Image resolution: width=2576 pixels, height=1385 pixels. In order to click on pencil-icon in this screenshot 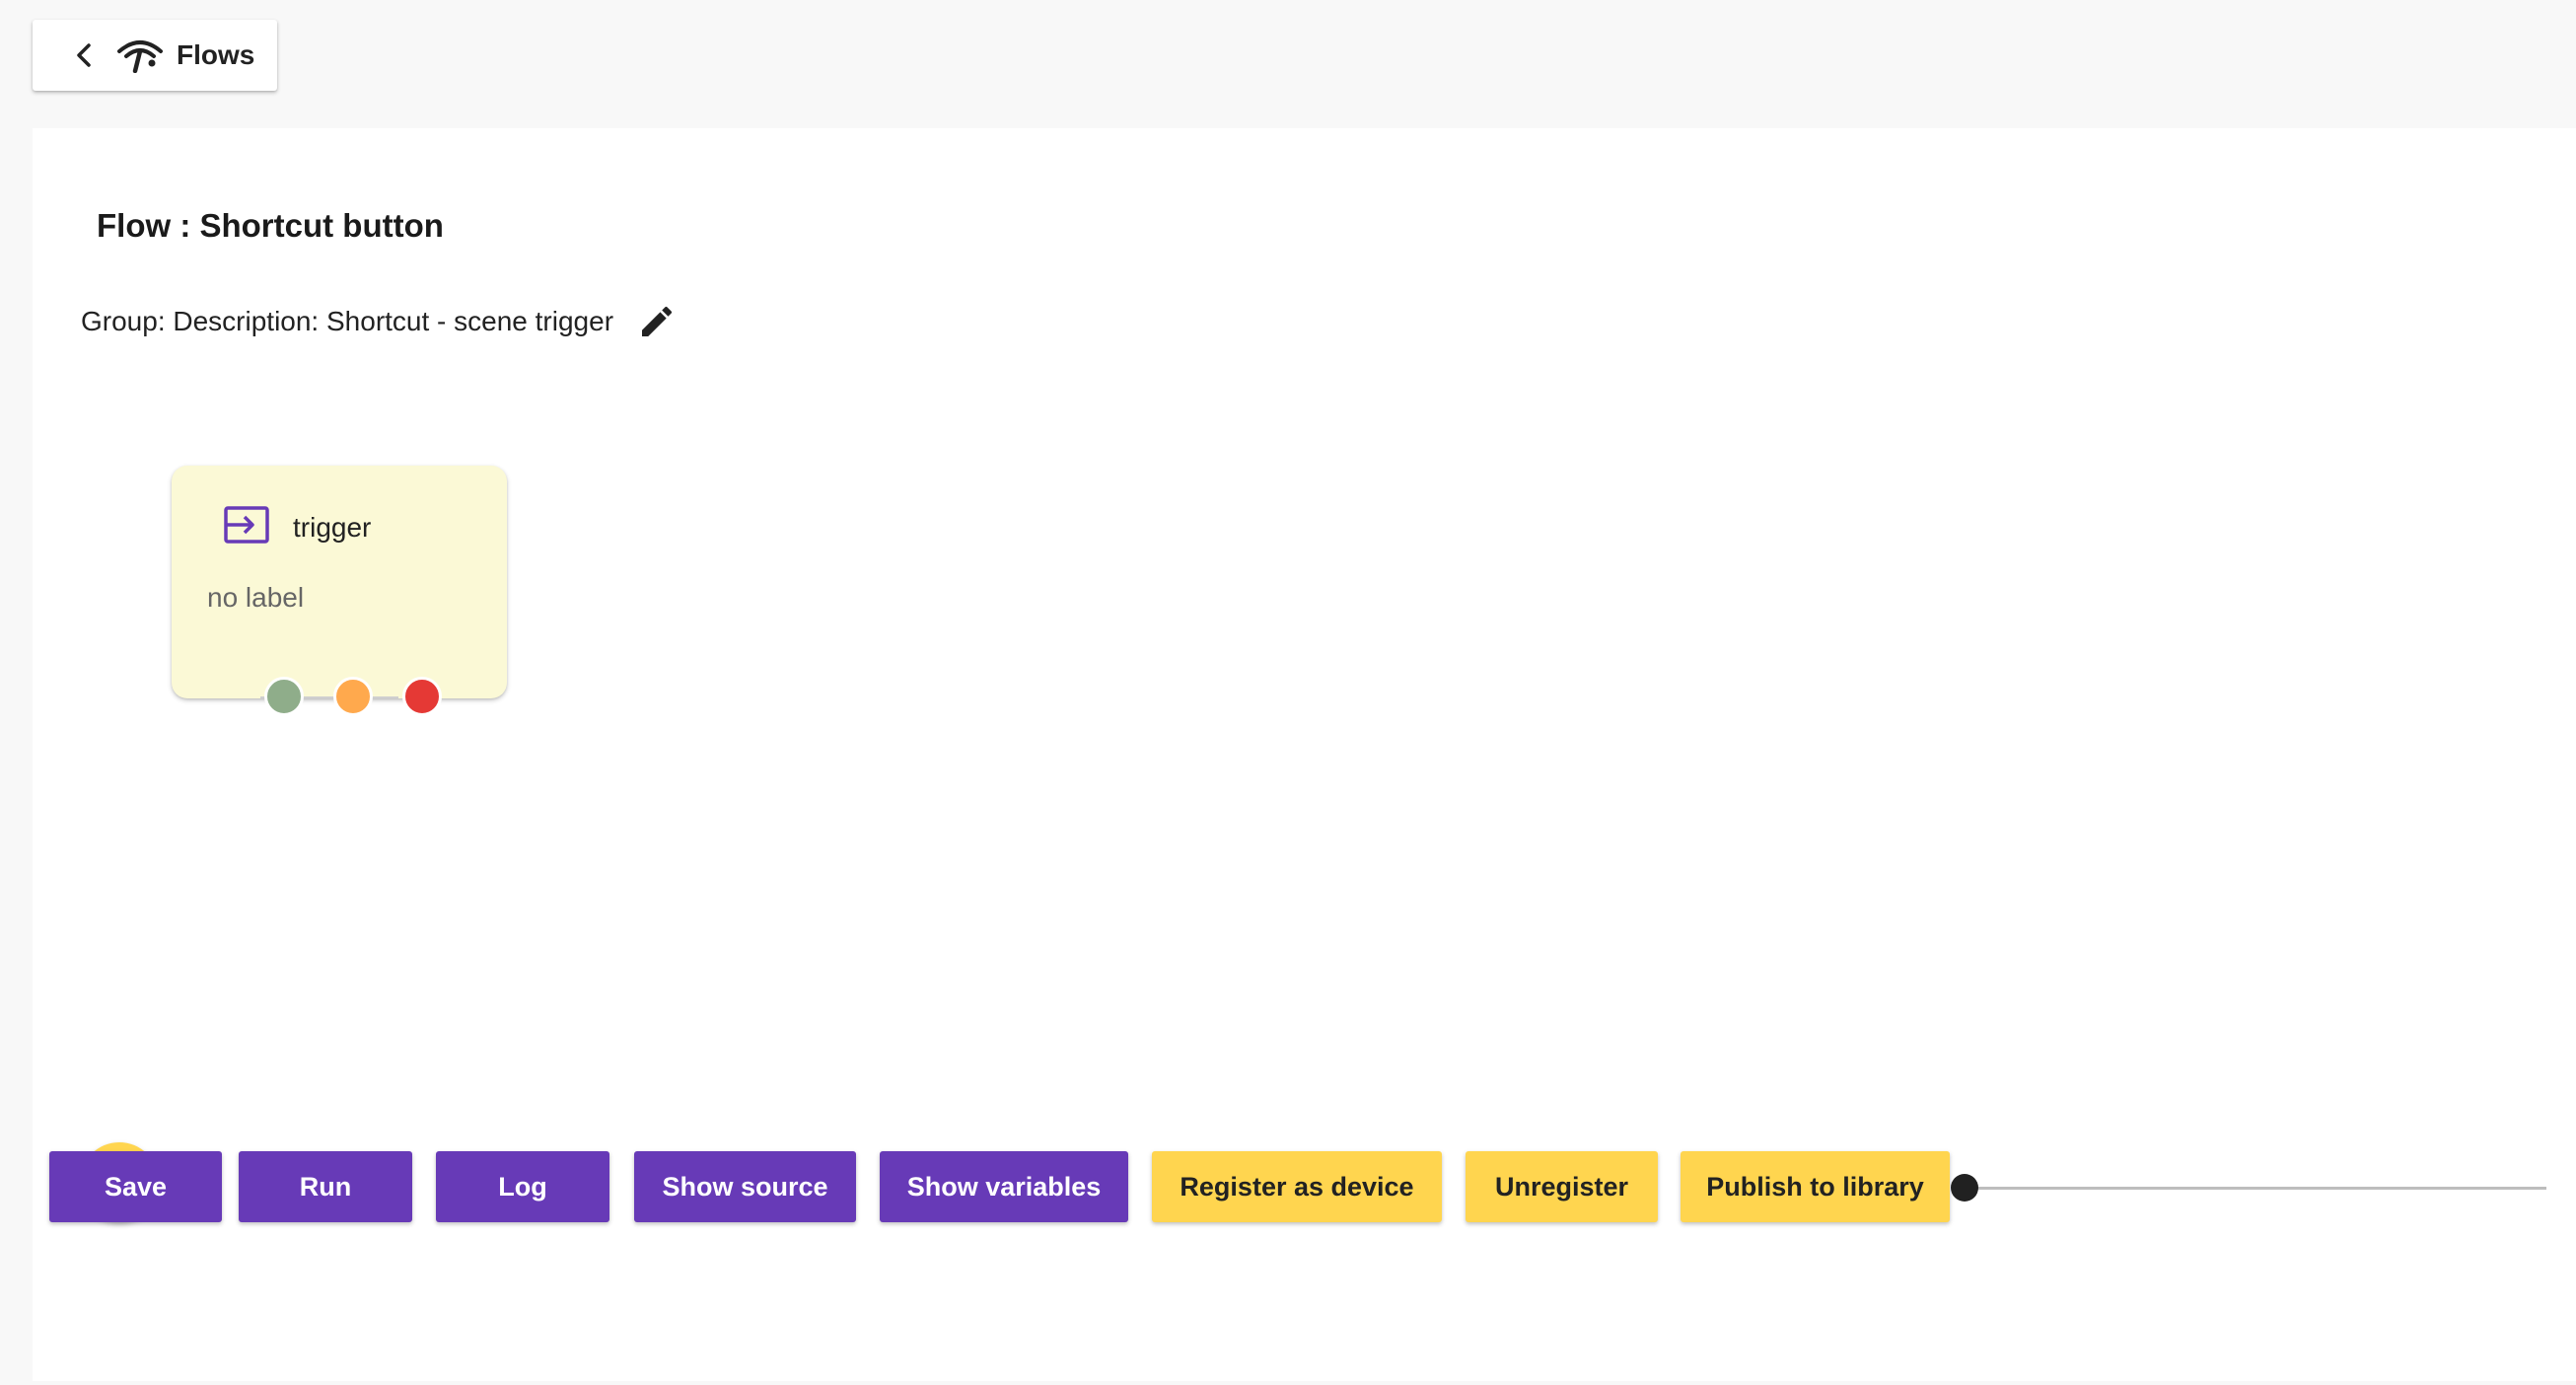, I will do `click(657, 321)`.